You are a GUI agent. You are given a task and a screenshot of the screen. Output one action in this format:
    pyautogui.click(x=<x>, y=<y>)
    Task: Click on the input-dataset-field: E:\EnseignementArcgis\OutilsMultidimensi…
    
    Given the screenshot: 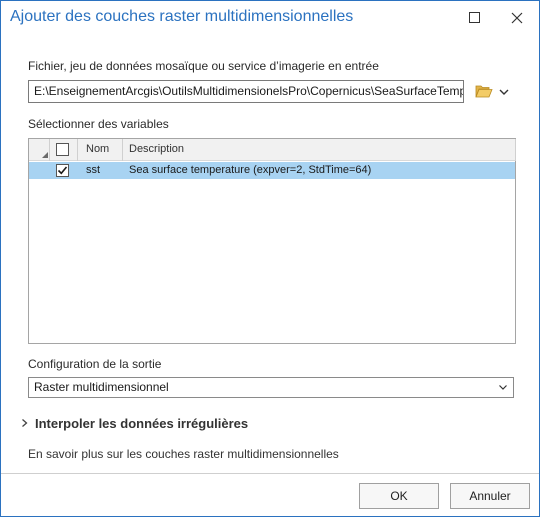 What is the action you would take?
    pyautogui.click(x=246, y=91)
    